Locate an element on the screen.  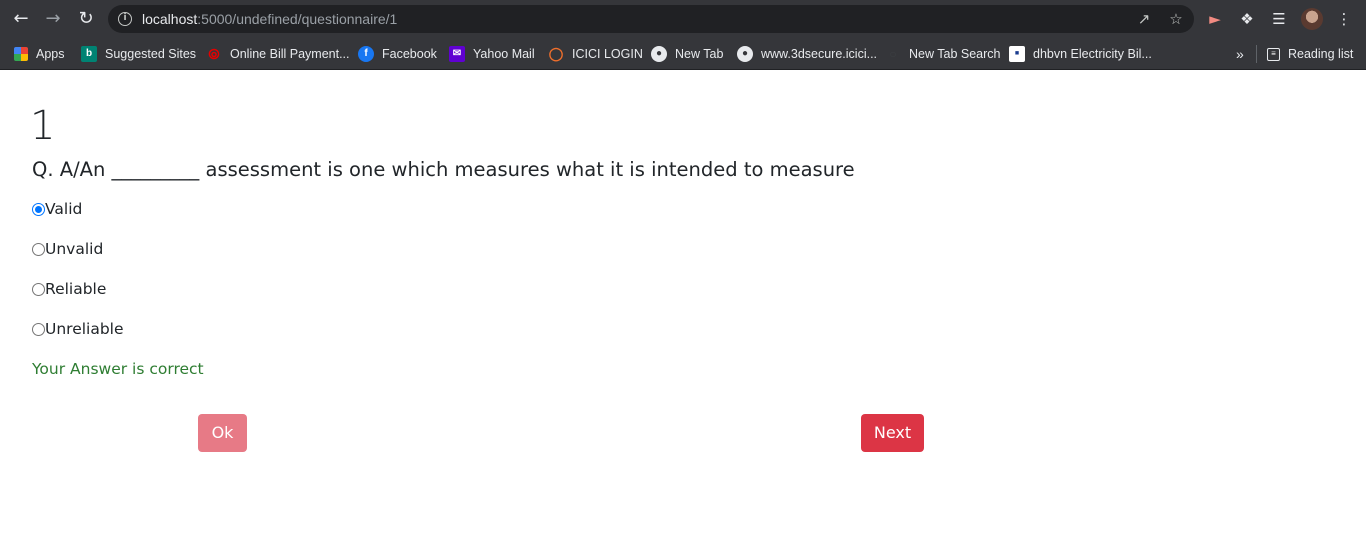
option-unreliable: Unreliable is located at coordinates (78, 329).